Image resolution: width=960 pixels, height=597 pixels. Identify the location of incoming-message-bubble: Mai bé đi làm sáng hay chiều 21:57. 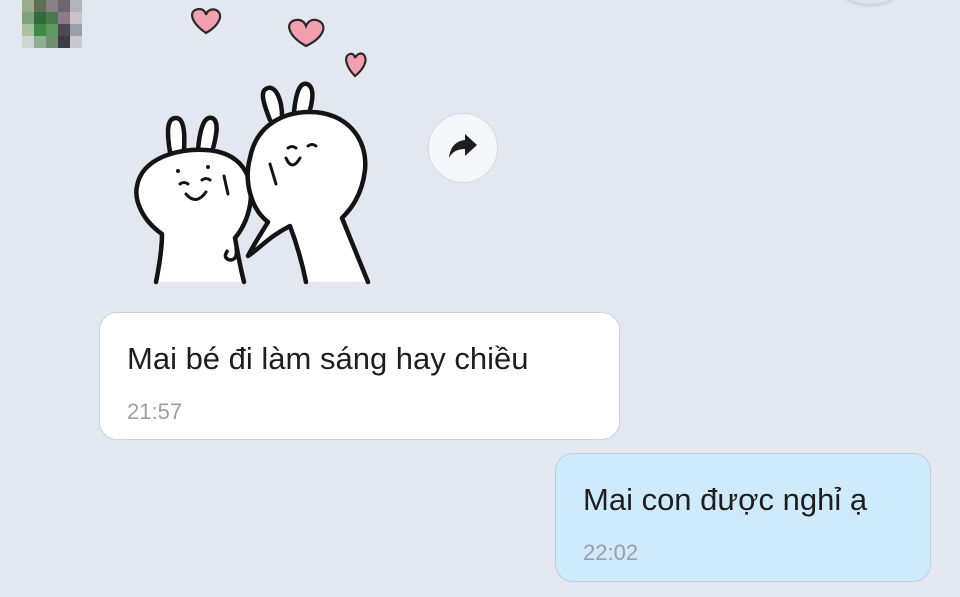
(359, 376).